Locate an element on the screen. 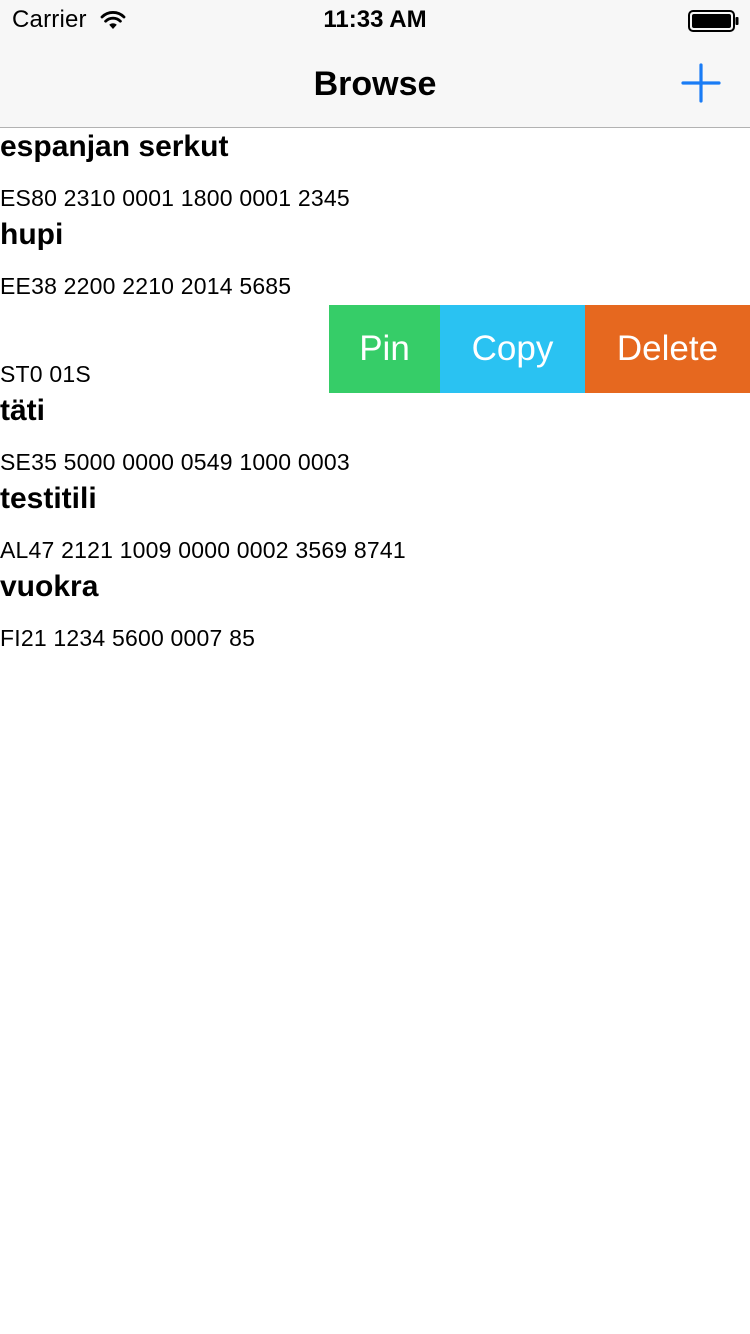 This screenshot has height=1334, width=750. navigation-bar: Carrier 11:33 AM Browse is located at coordinates (375, 64).